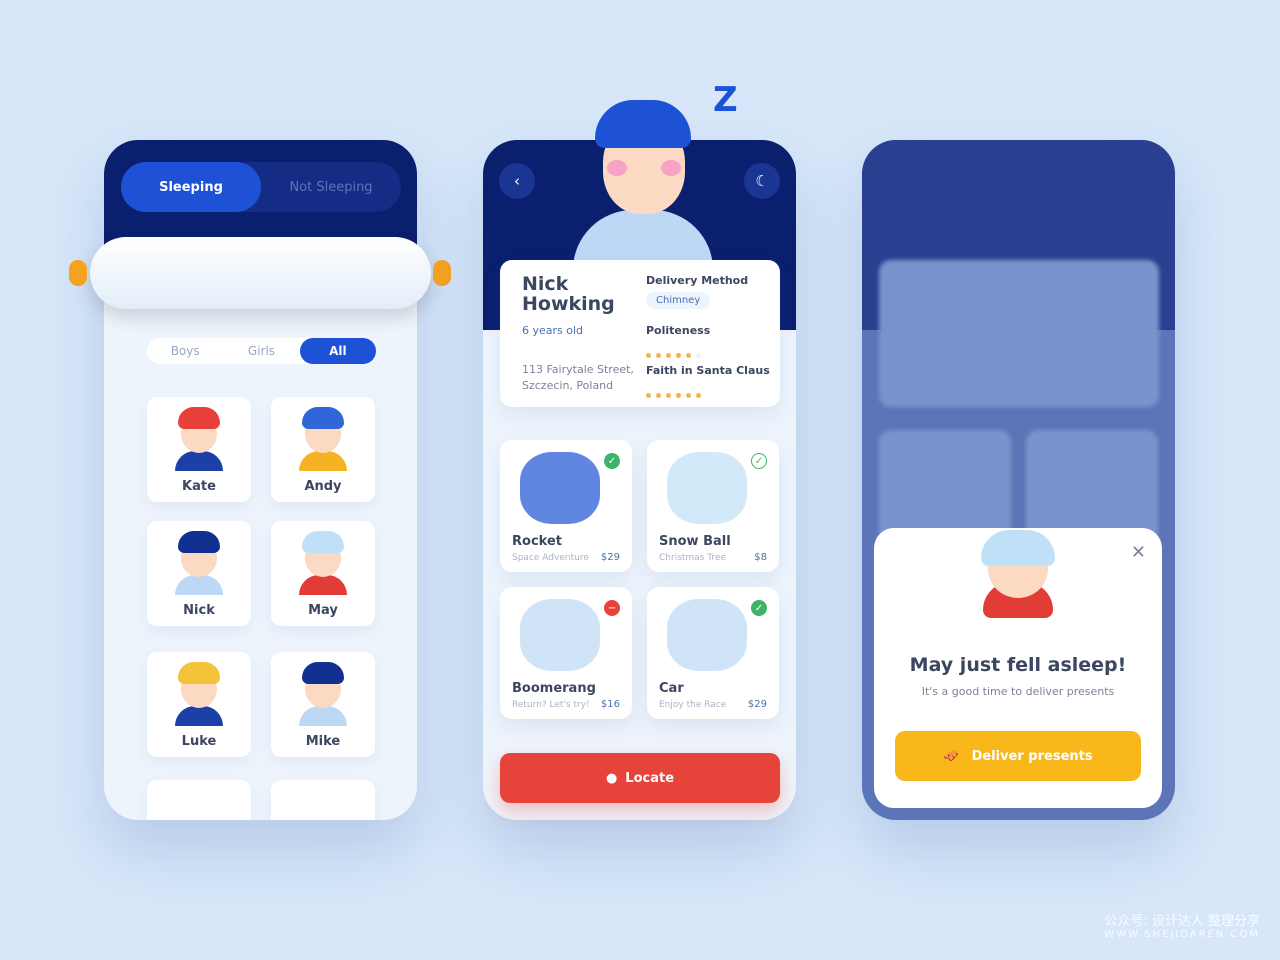  Describe the element at coordinates (676, 352) in the screenshot. I see `politeness-rating` at that location.